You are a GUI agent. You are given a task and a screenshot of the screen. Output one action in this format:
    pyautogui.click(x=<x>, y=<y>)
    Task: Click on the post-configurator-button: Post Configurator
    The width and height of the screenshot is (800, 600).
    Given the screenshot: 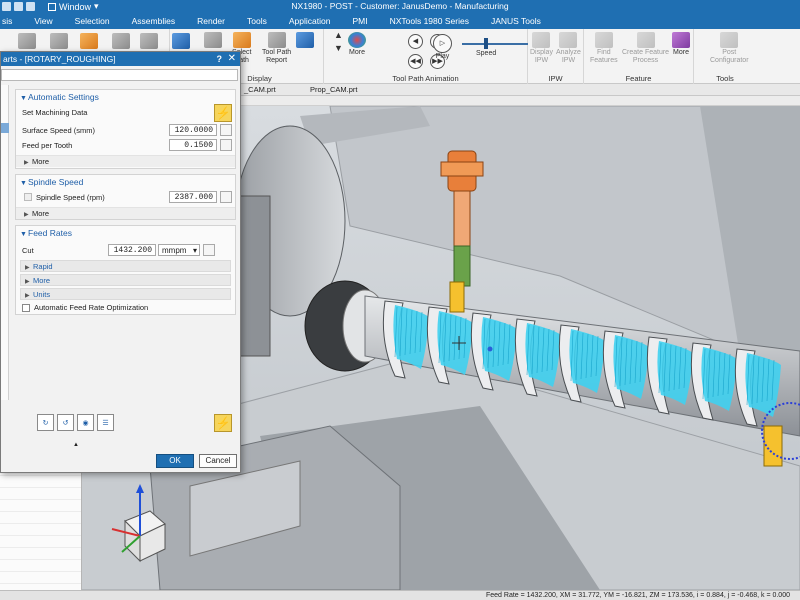 What is the action you would take?
    pyautogui.click(x=729, y=48)
    